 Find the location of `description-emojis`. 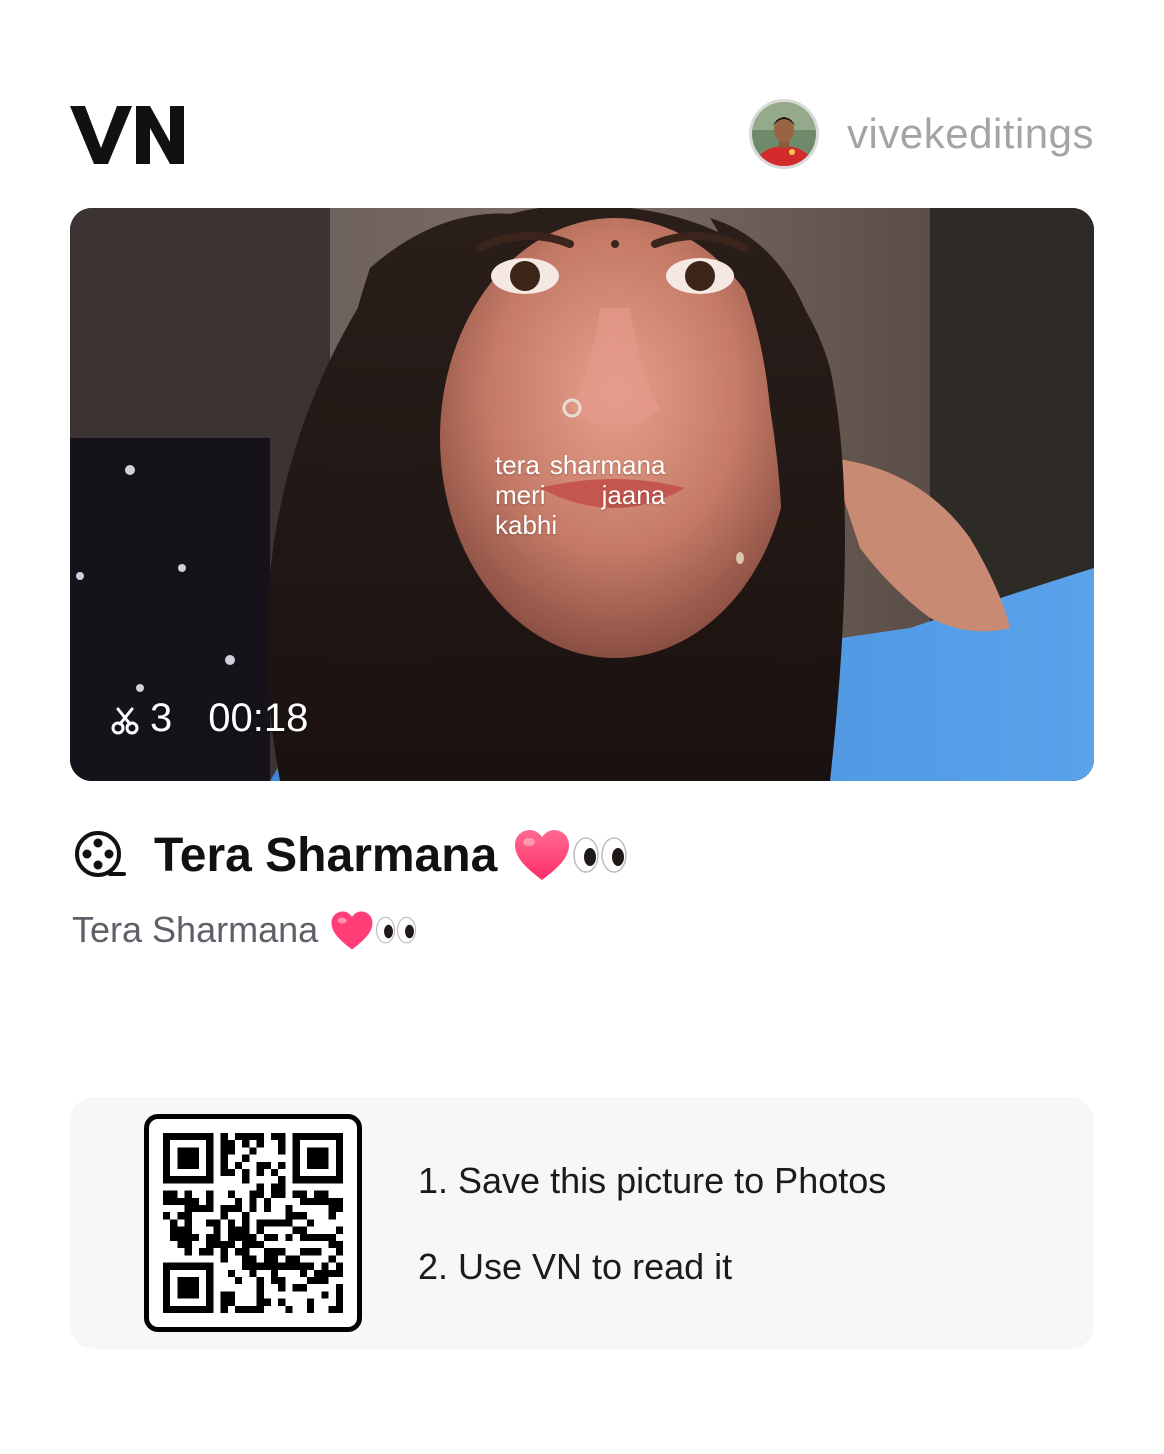

description-emojis is located at coordinates (374, 930).